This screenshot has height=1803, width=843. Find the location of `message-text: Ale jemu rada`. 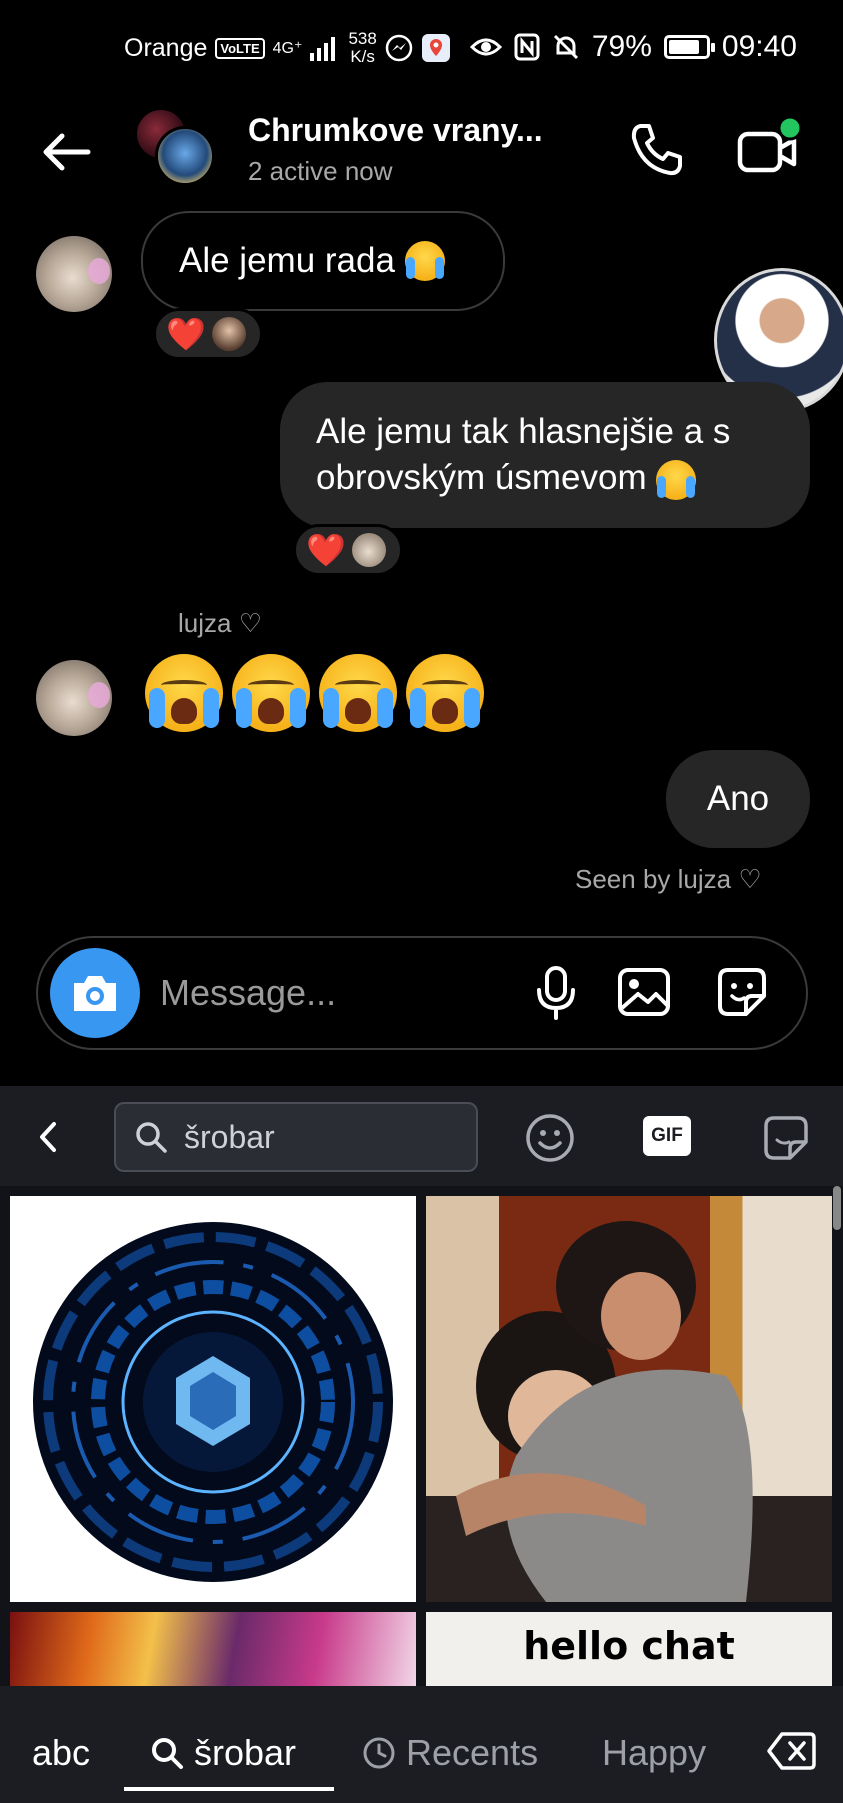

message-text: Ale jemu rada is located at coordinates (287, 260).